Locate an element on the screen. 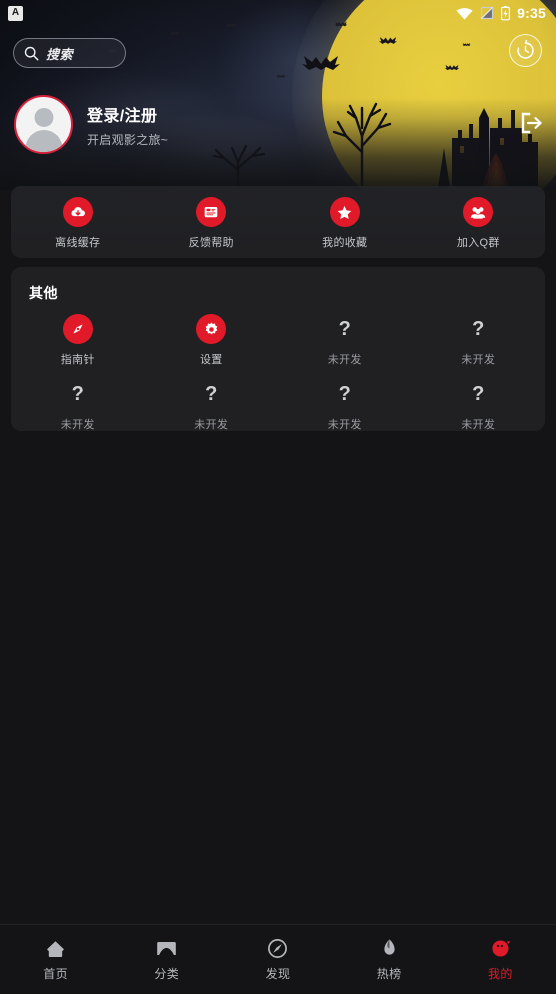  login-register-label: 登录/注册 is located at coordinates (122, 116).